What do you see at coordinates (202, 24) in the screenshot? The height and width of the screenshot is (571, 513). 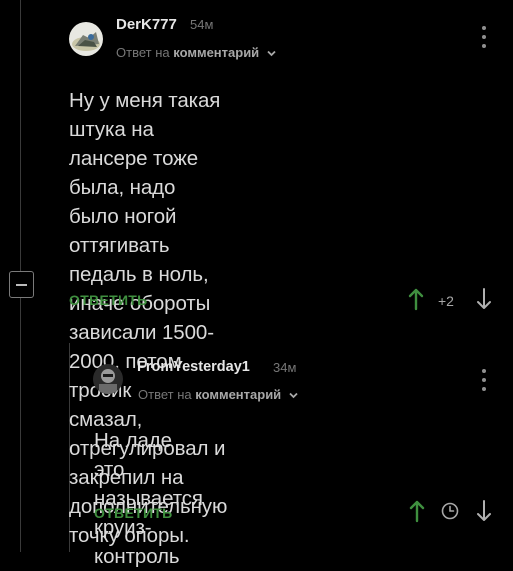 I see `comment-time: 54м` at bounding box center [202, 24].